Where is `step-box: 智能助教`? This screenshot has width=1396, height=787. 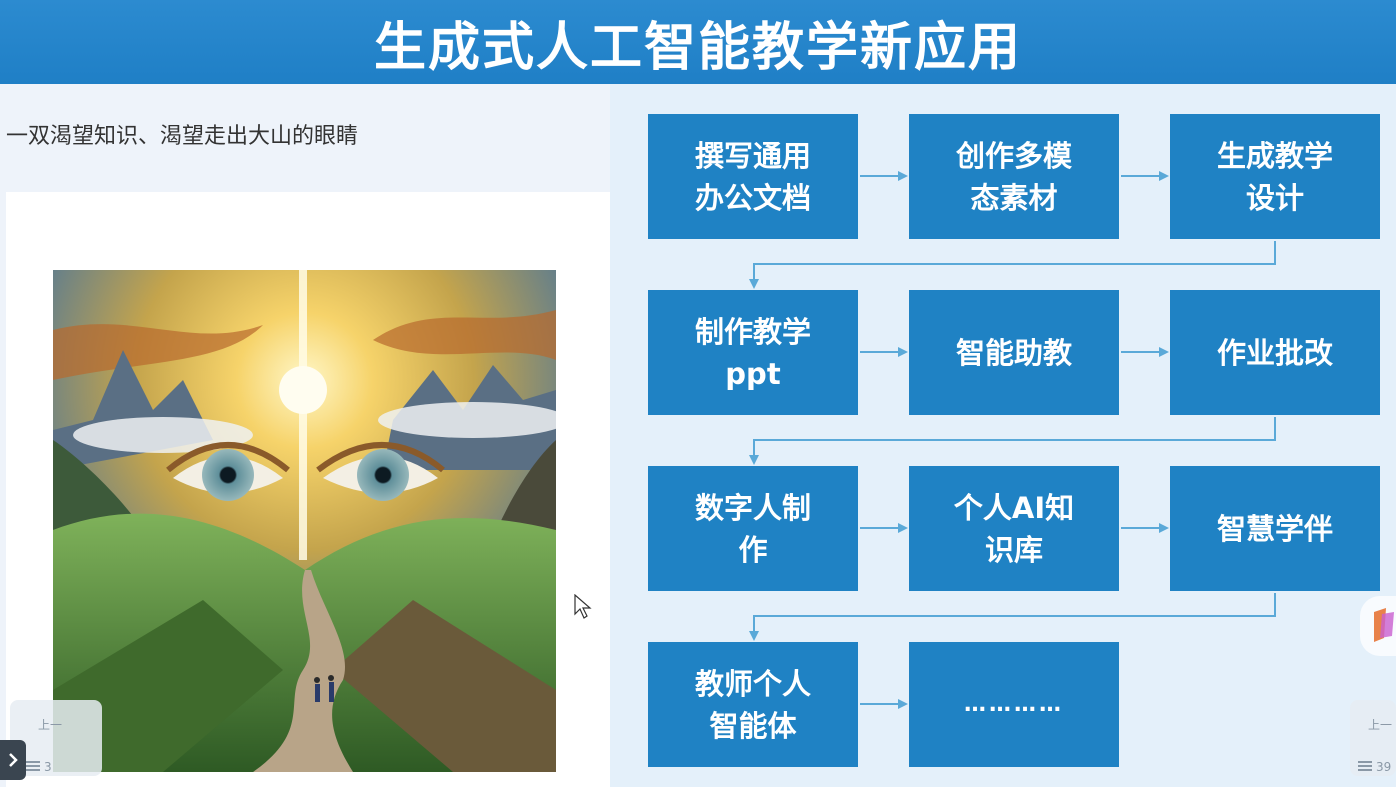 step-box: 智能助教 is located at coordinates (1014, 352).